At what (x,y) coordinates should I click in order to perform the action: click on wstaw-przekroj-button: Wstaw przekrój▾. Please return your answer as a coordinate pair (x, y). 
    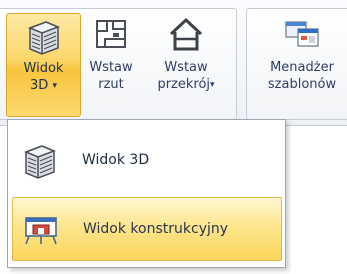
    Looking at the image, I should click on (186, 65).